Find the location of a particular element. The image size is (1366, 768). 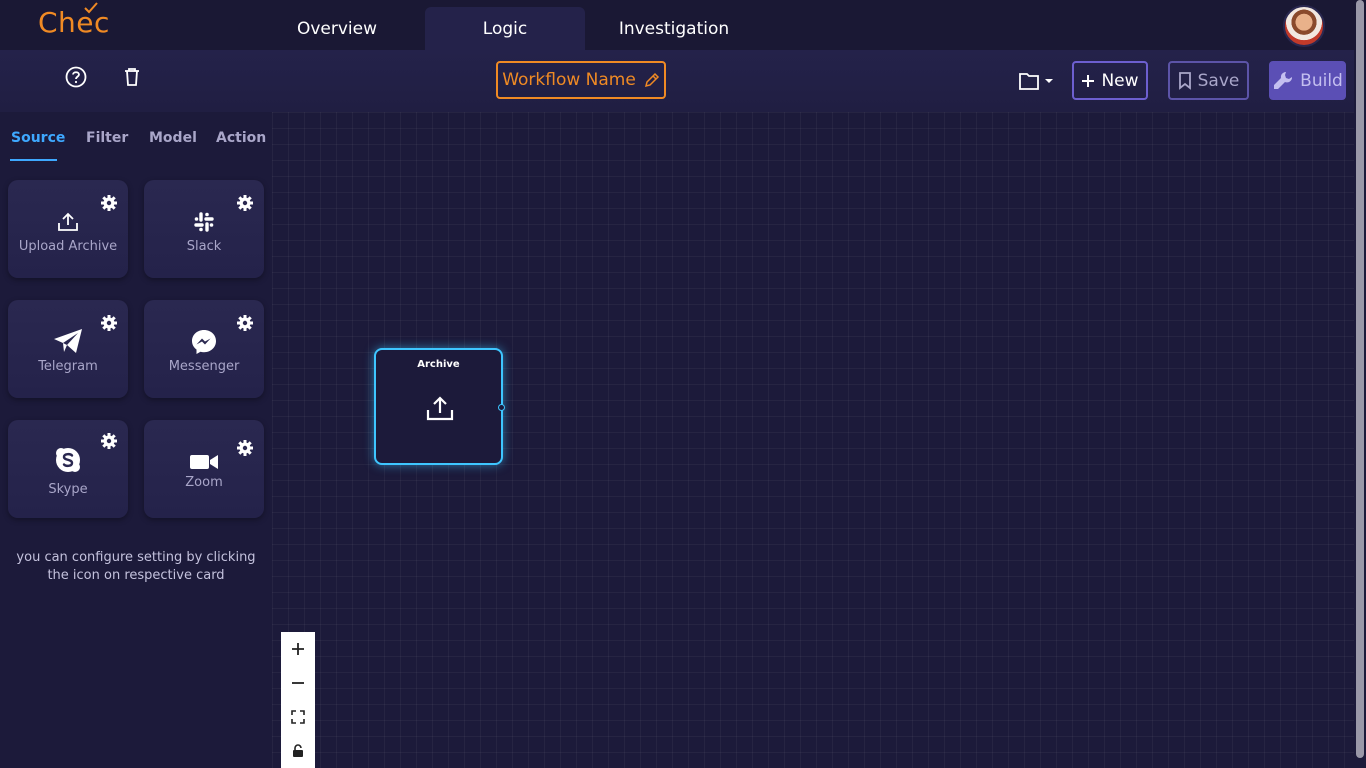

minus-icon is located at coordinates (298, 683).